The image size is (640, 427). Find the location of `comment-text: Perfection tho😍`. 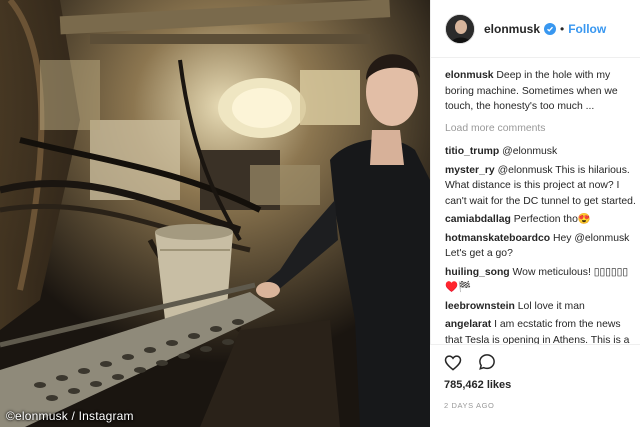

comment-text: Perfection tho😍 is located at coordinates (552, 219).